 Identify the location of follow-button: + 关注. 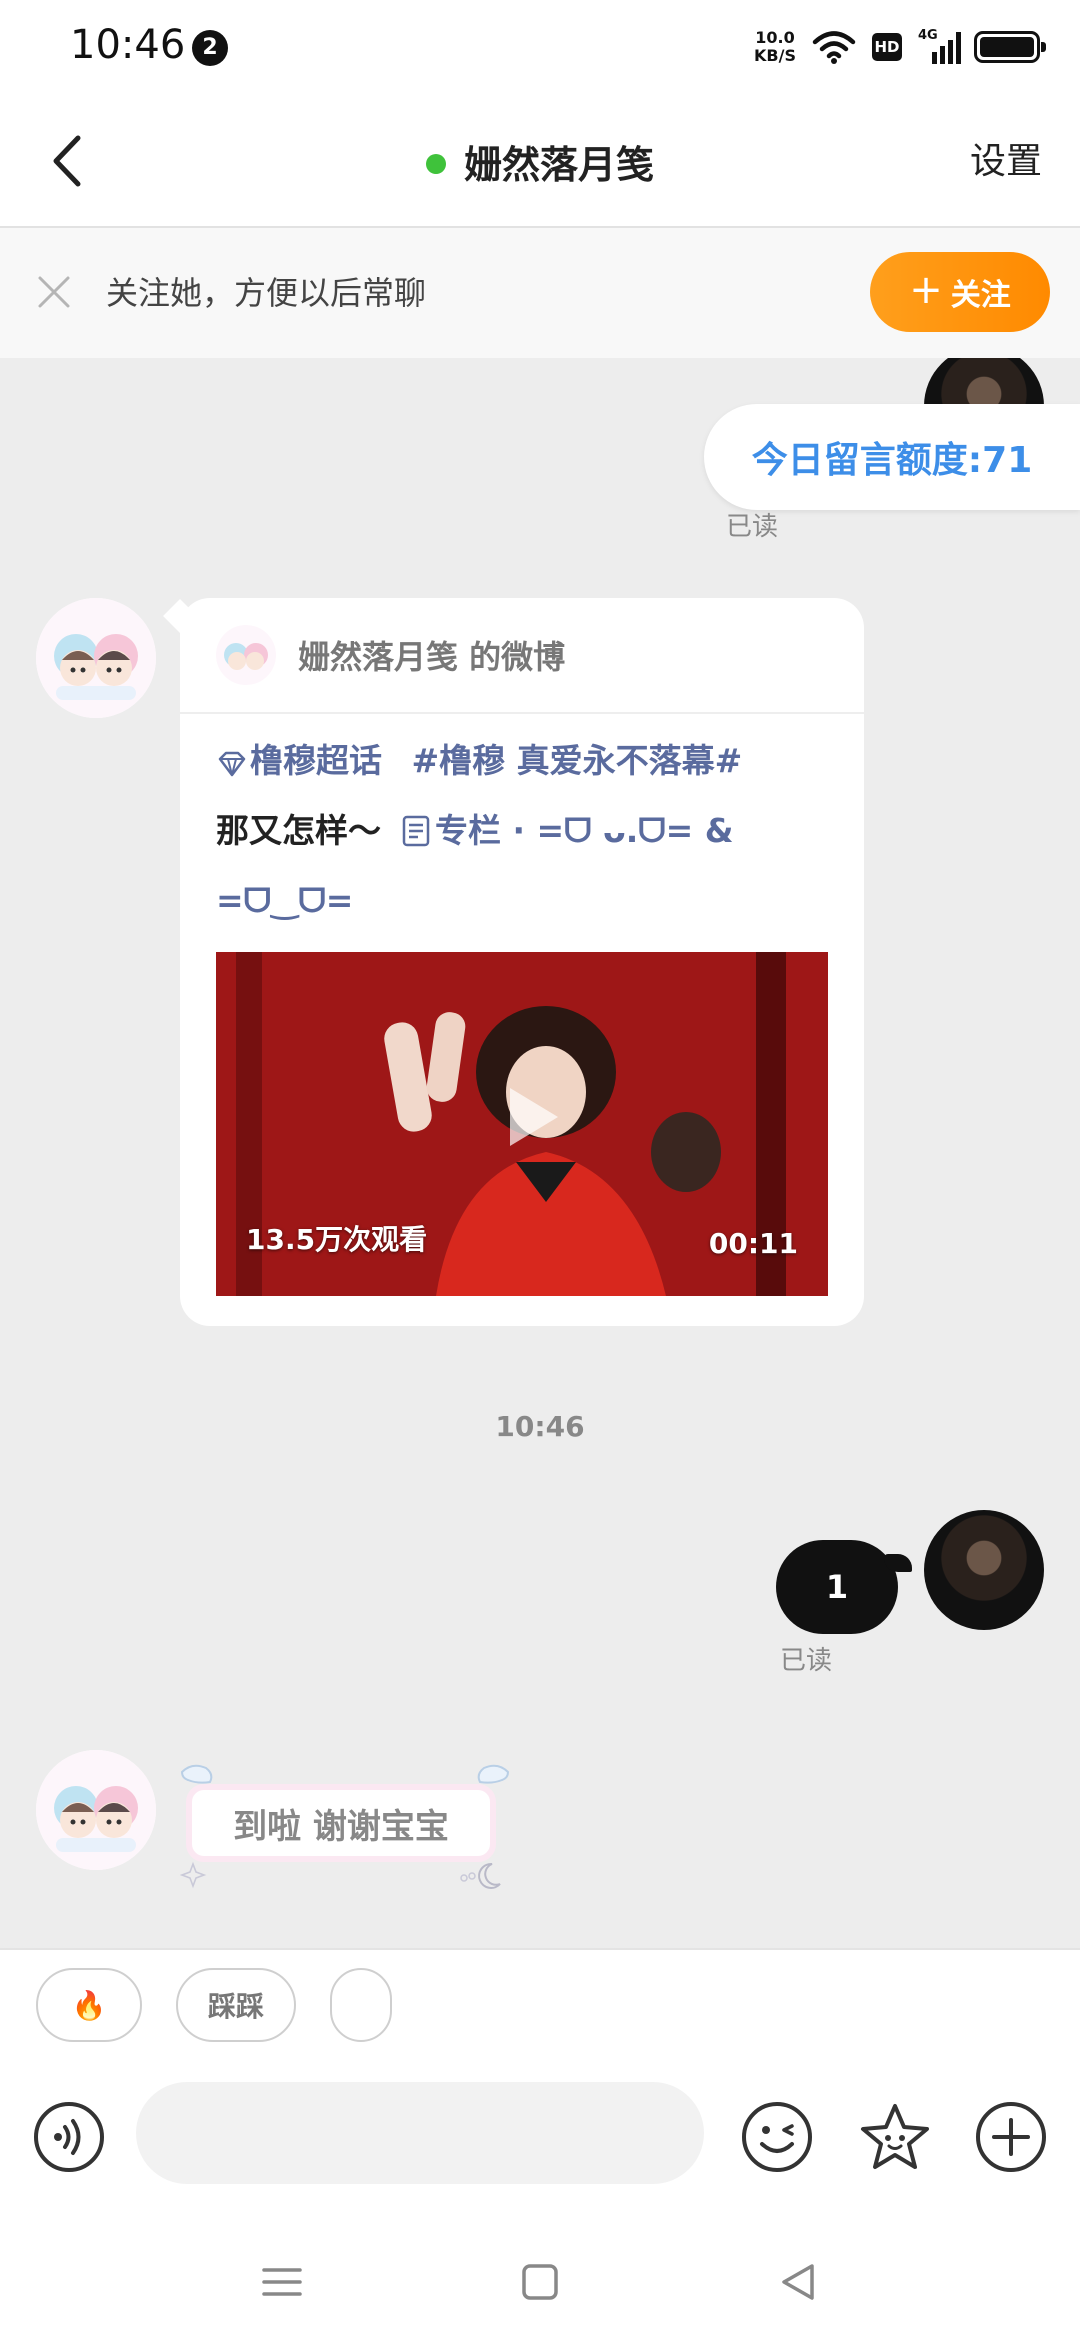
(960, 292).